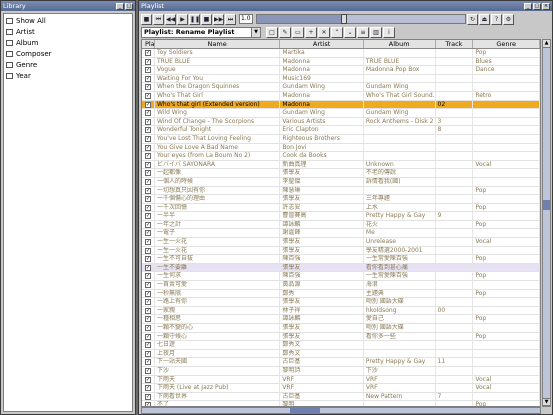  What do you see at coordinates (341, 79) in the screenshot?
I see `table-row: ✓ Waiting For You Music169` at bounding box center [341, 79].